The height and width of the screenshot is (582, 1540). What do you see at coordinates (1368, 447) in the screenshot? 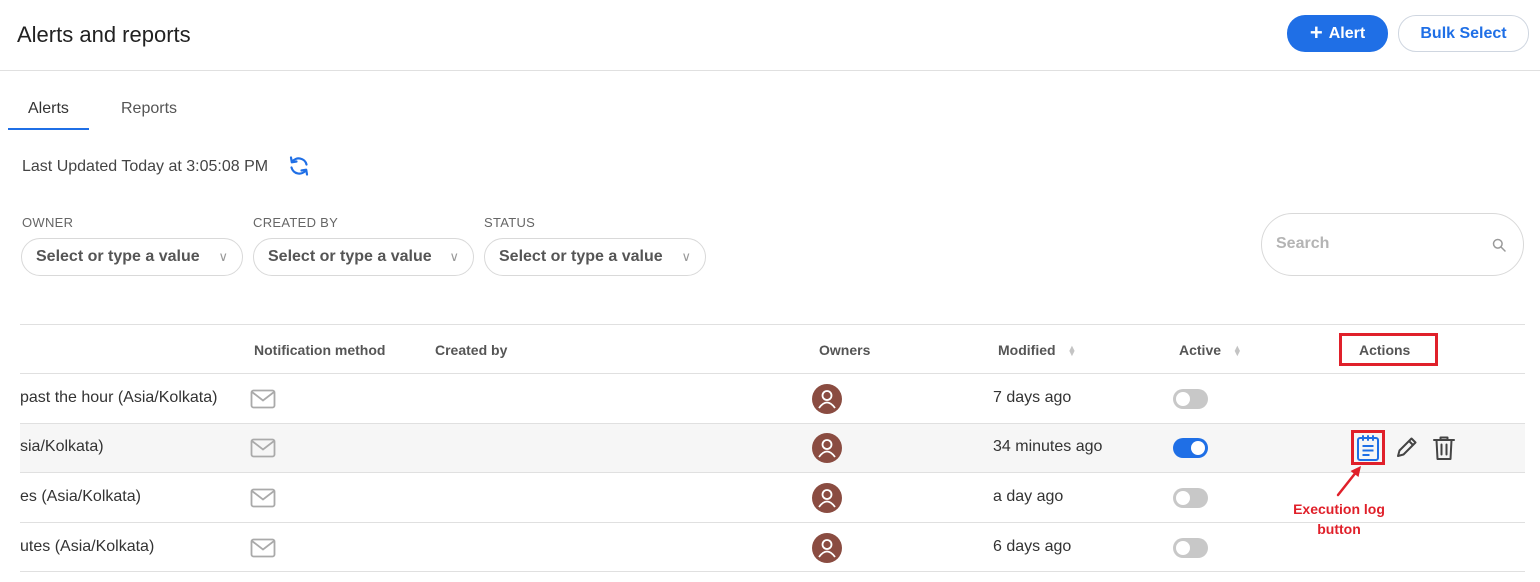
I see `execution-log-highlight-box` at bounding box center [1368, 447].